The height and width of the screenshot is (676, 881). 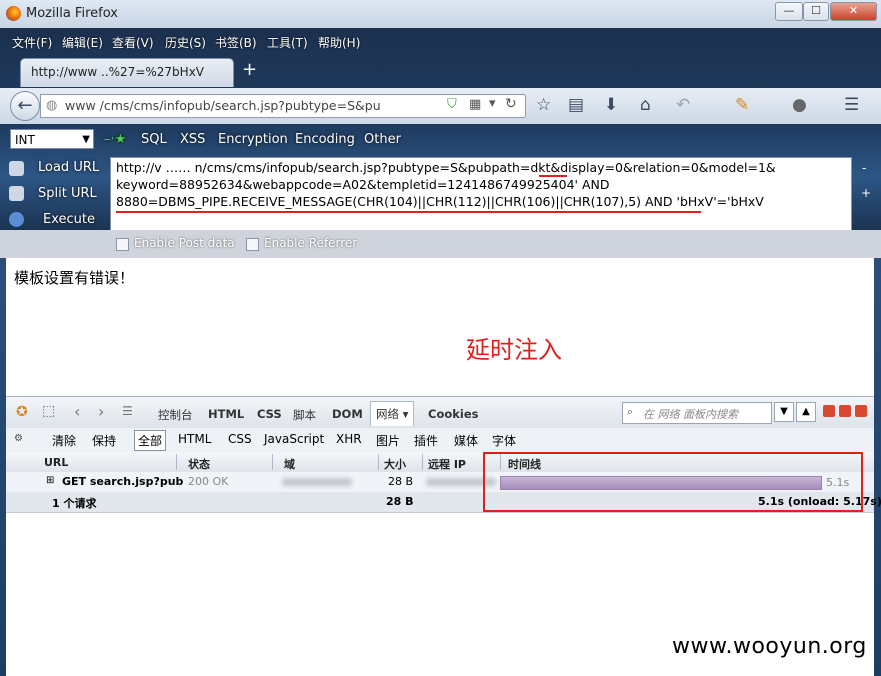 What do you see at coordinates (25, 106) in the screenshot?
I see `back-button: ←` at bounding box center [25, 106].